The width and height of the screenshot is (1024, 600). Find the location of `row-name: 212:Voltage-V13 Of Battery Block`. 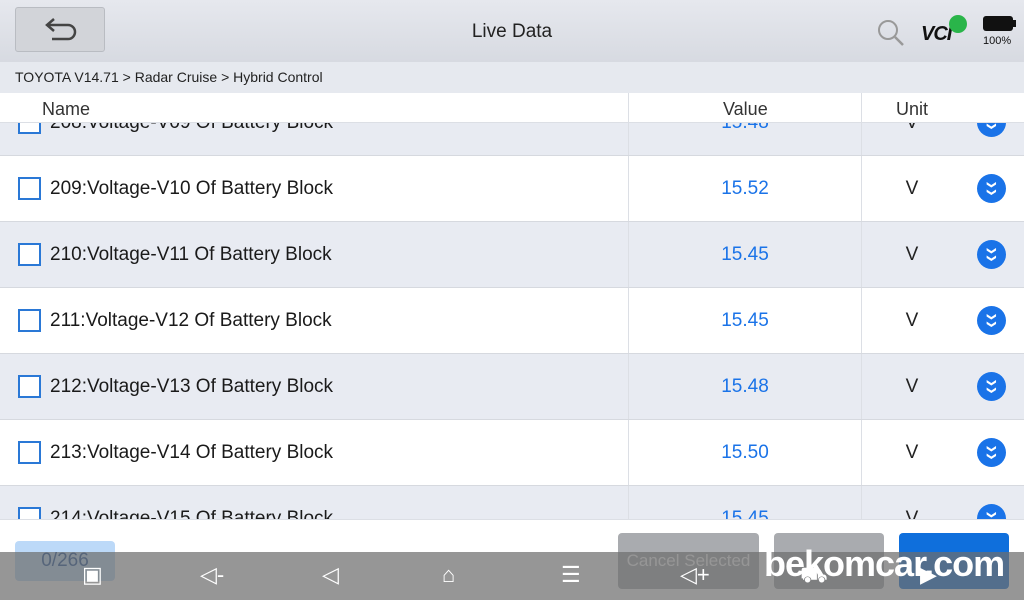

row-name: 212:Voltage-V13 Of Battery Block is located at coordinates (192, 386).